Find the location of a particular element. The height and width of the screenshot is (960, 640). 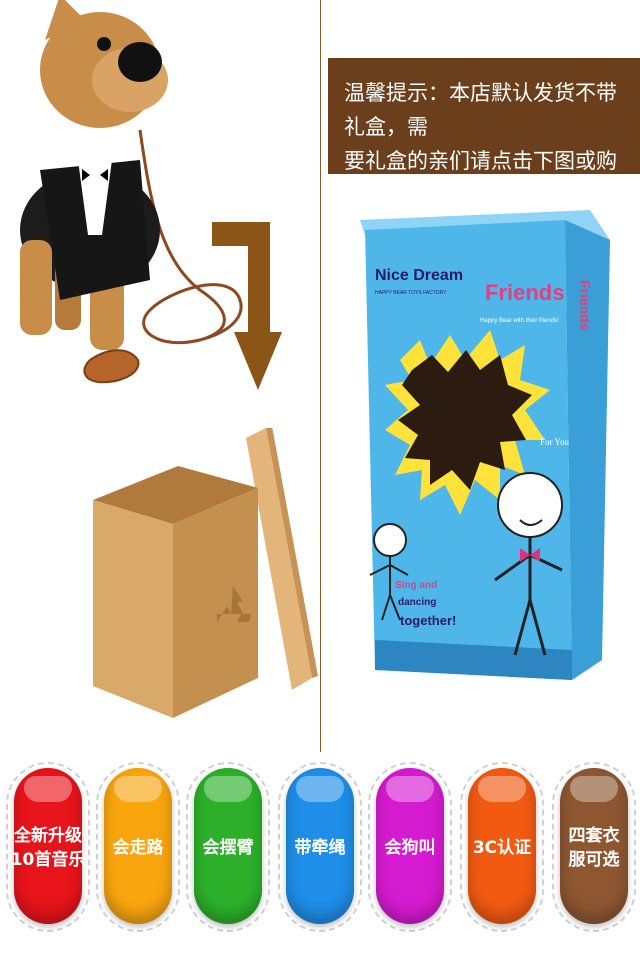

gift-box-sing-text: Sing and is located at coordinates (416, 585).